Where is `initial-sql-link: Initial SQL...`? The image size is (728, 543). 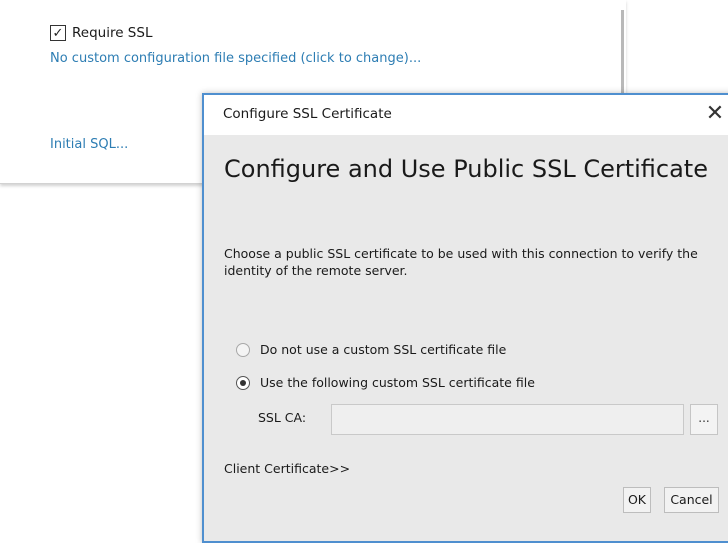 initial-sql-link: Initial SQL... is located at coordinates (89, 144).